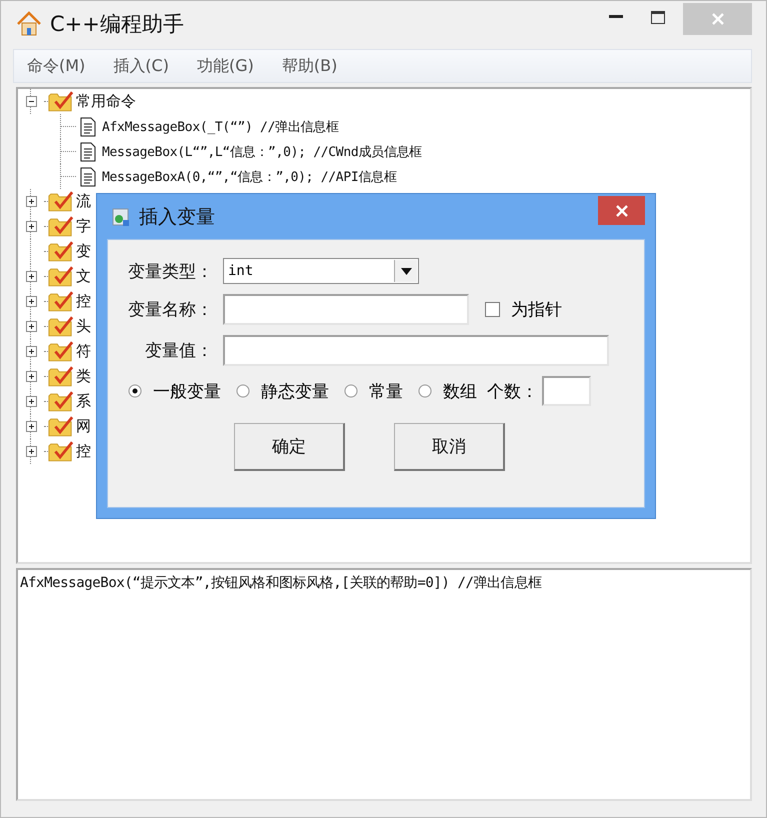  I want to click on home-icon, so click(29, 23).